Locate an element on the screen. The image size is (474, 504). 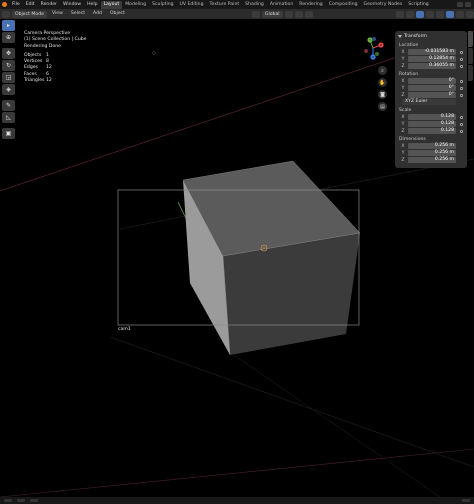
orientation-icon is located at coordinates (255, 14).